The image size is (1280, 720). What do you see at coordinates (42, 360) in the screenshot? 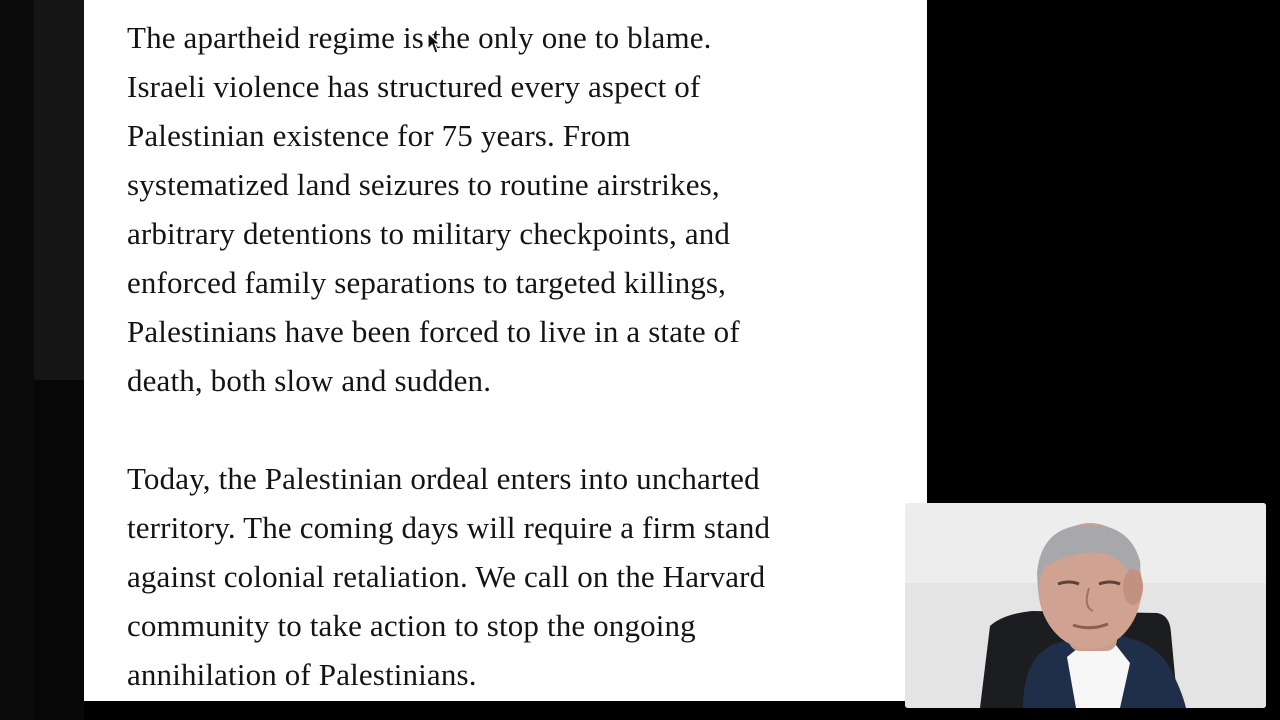
I see `left-background-panel` at bounding box center [42, 360].